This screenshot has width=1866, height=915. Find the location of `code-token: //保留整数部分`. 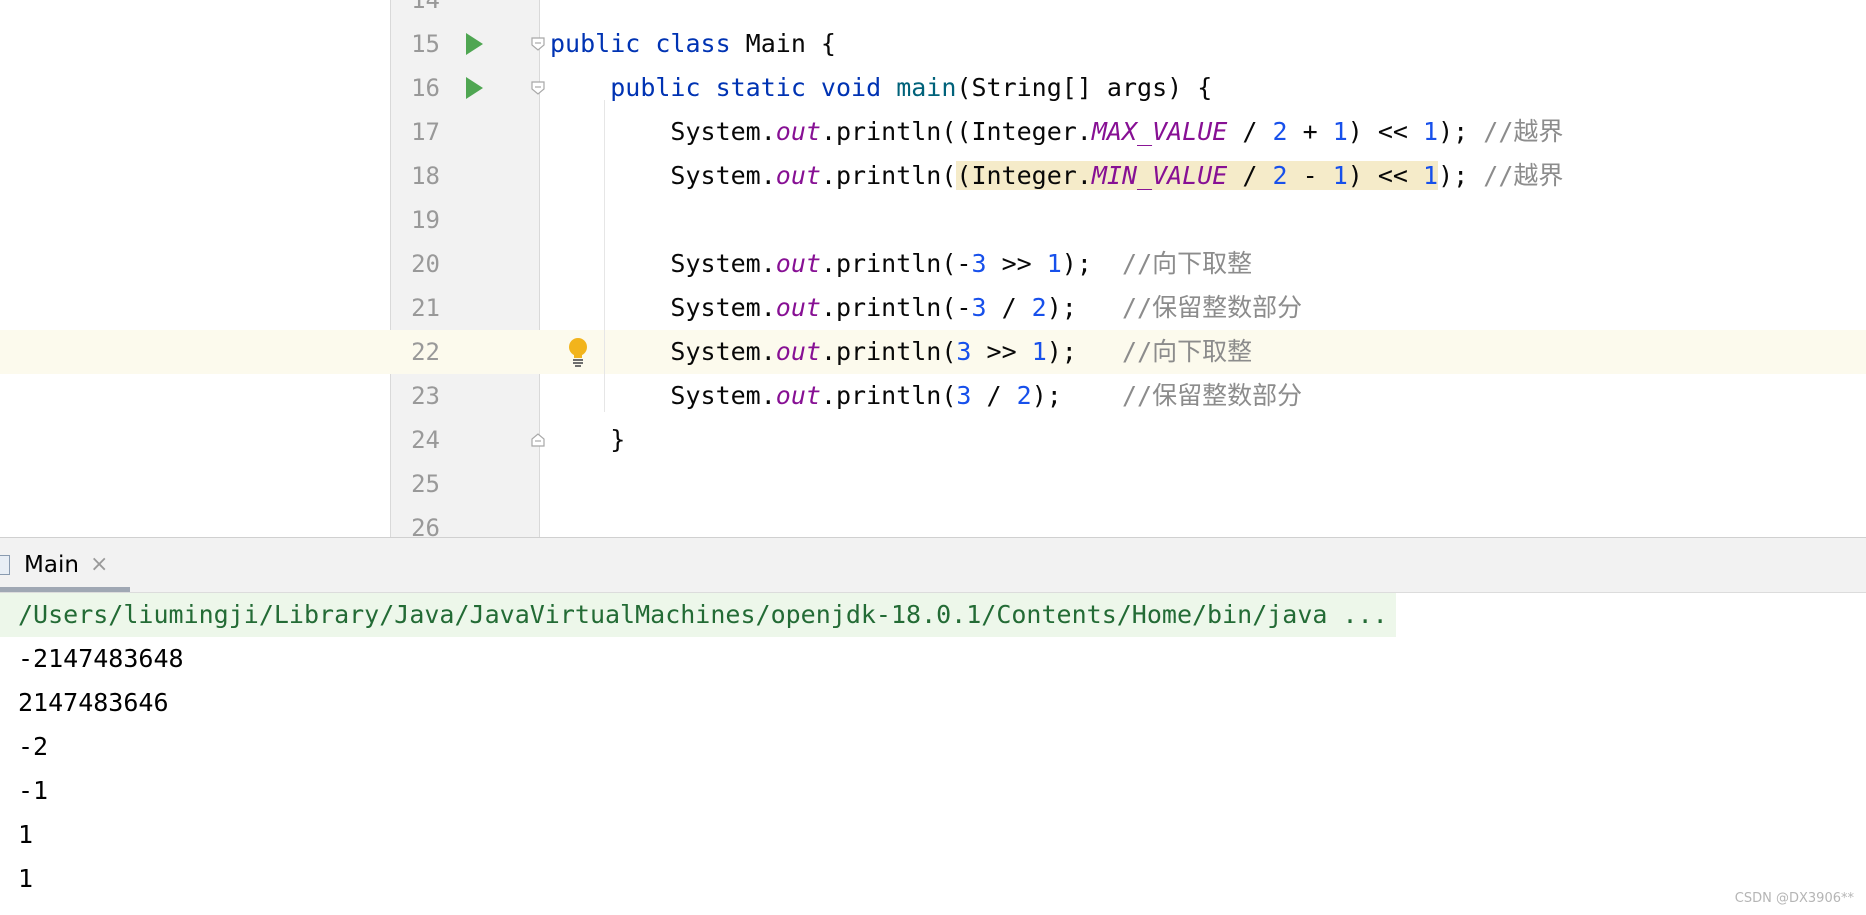

code-token: //保留整数部分 is located at coordinates (1212, 307).